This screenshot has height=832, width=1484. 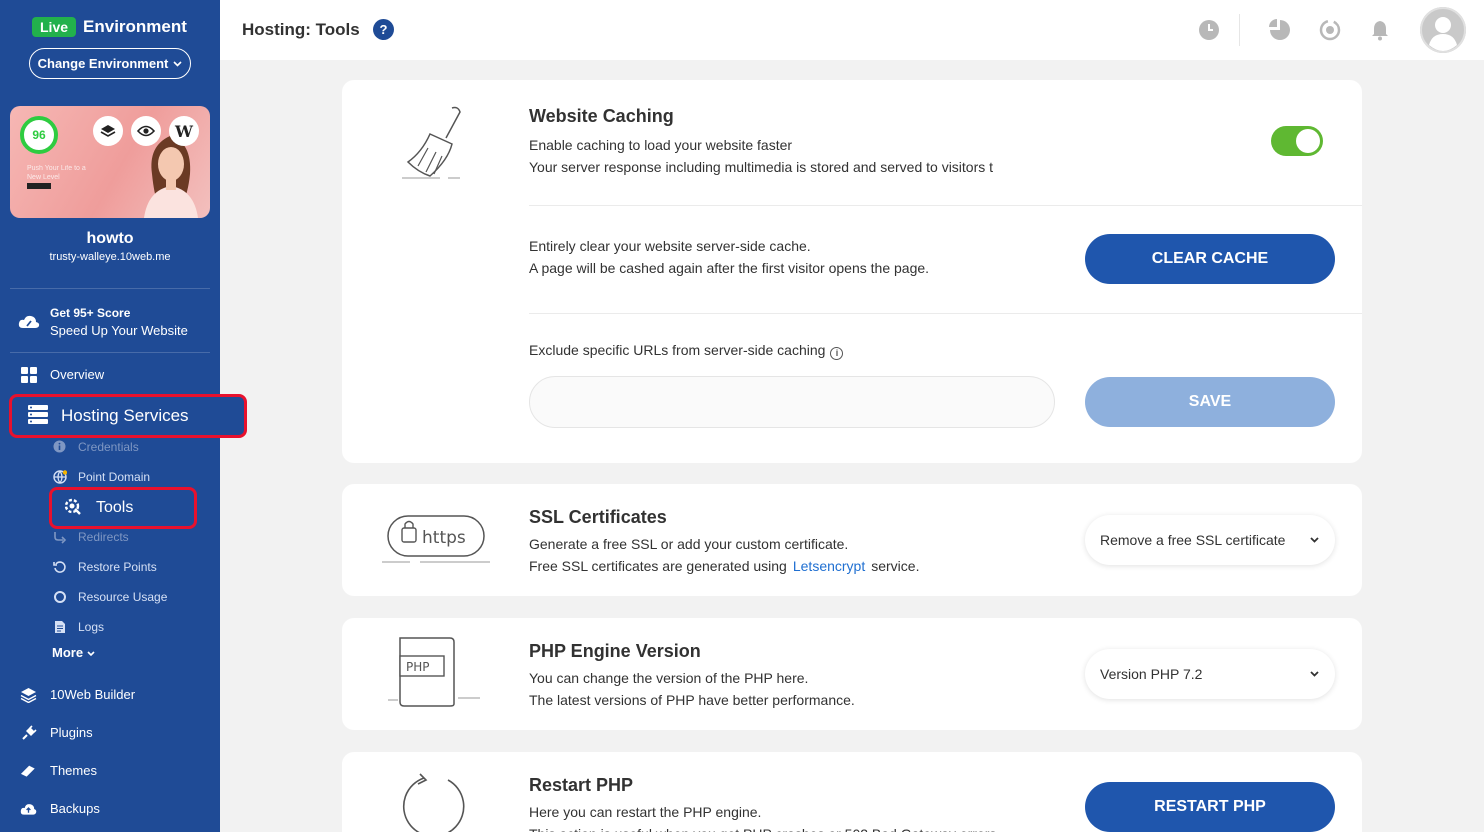 I want to click on sidebar-item-logs: Logs, so click(x=78, y=626).